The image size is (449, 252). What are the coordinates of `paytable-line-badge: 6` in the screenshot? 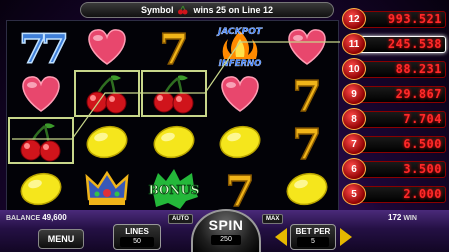 It's located at (354, 169).